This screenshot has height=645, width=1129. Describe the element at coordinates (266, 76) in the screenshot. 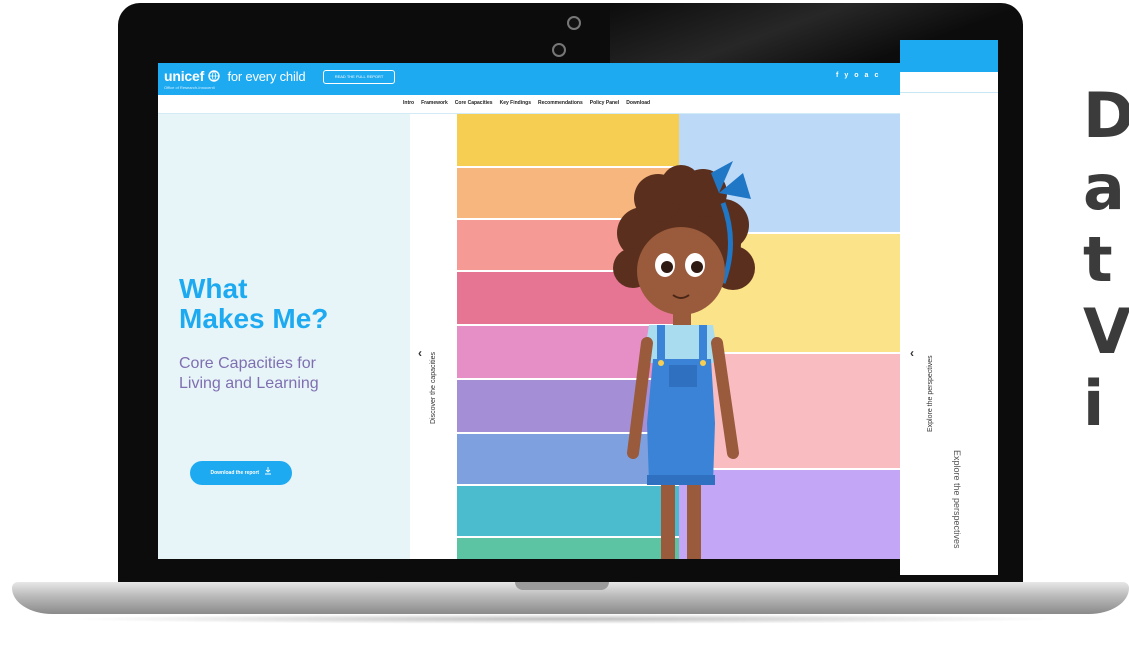

I see `logo-tagline: for every child` at that location.